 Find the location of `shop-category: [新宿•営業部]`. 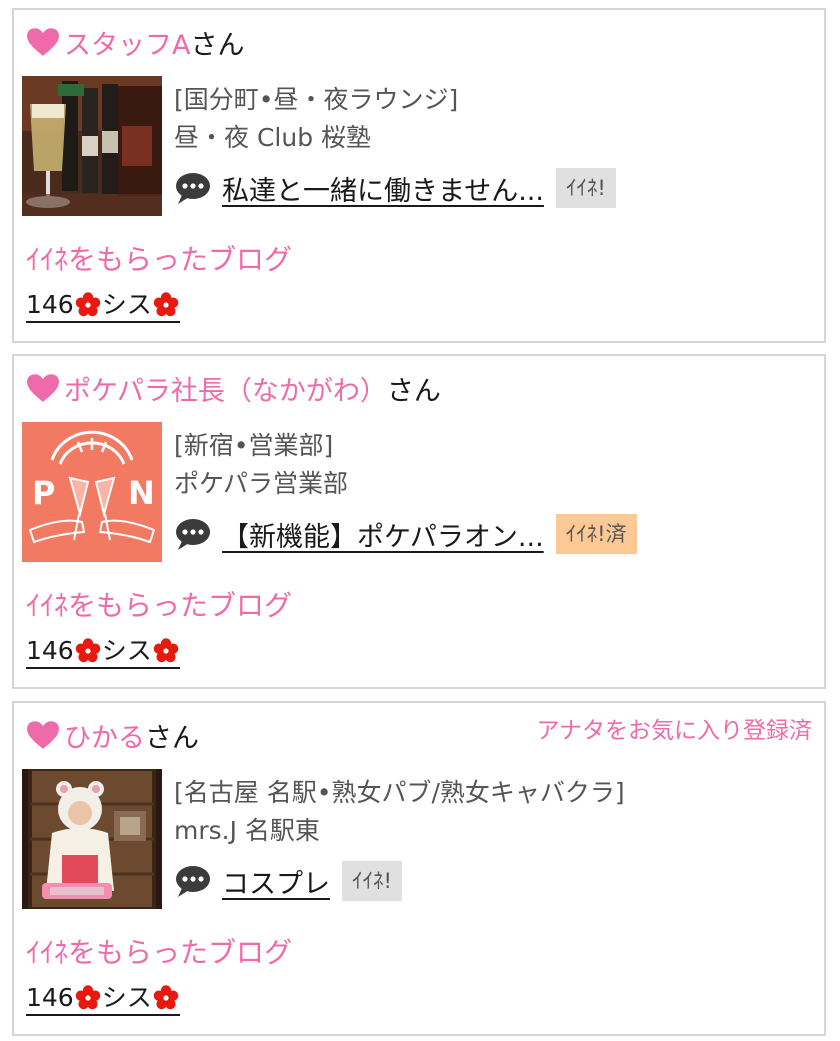

shop-category: [新宿•営業部] is located at coordinates (254, 445).